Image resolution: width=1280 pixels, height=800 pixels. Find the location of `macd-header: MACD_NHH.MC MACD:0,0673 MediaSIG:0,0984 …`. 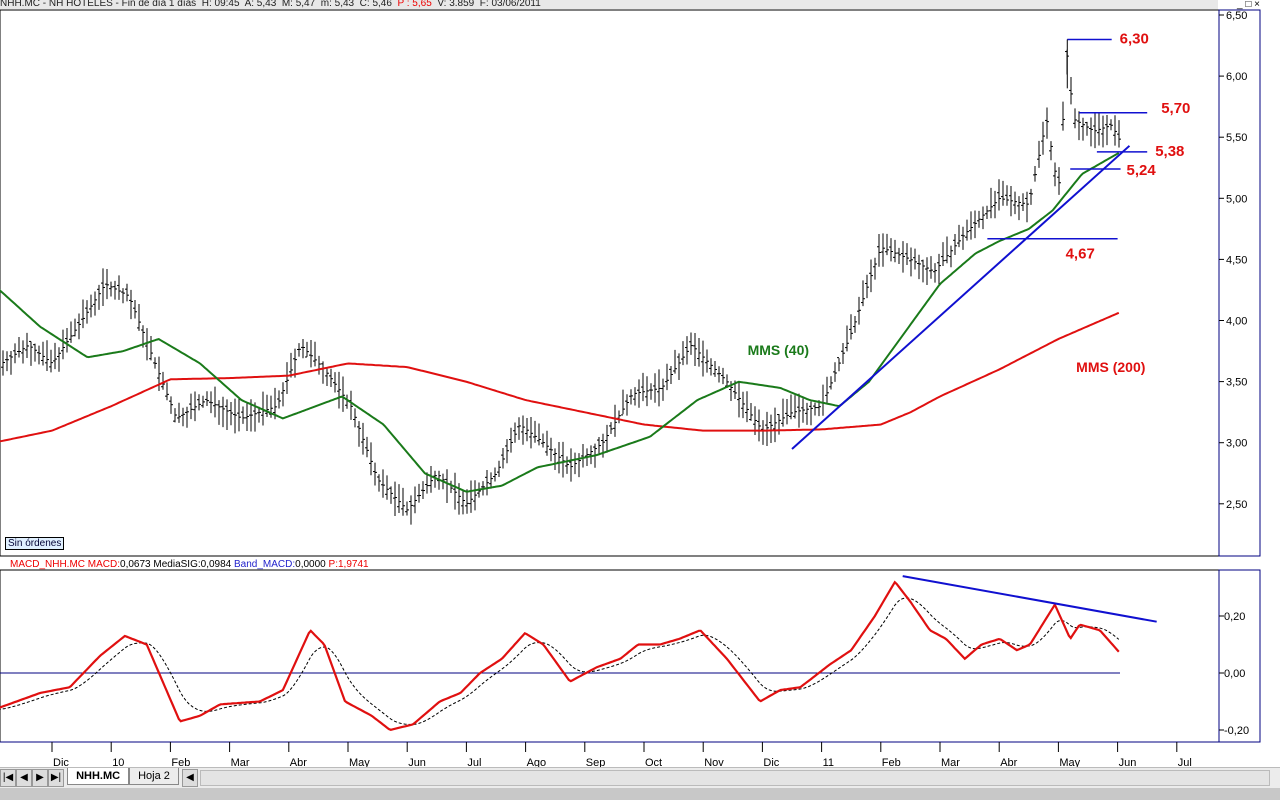

macd-header: MACD_NHH.MC MACD:0,0673 MediaSIG:0,0984 … is located at coordinates (189, 564).